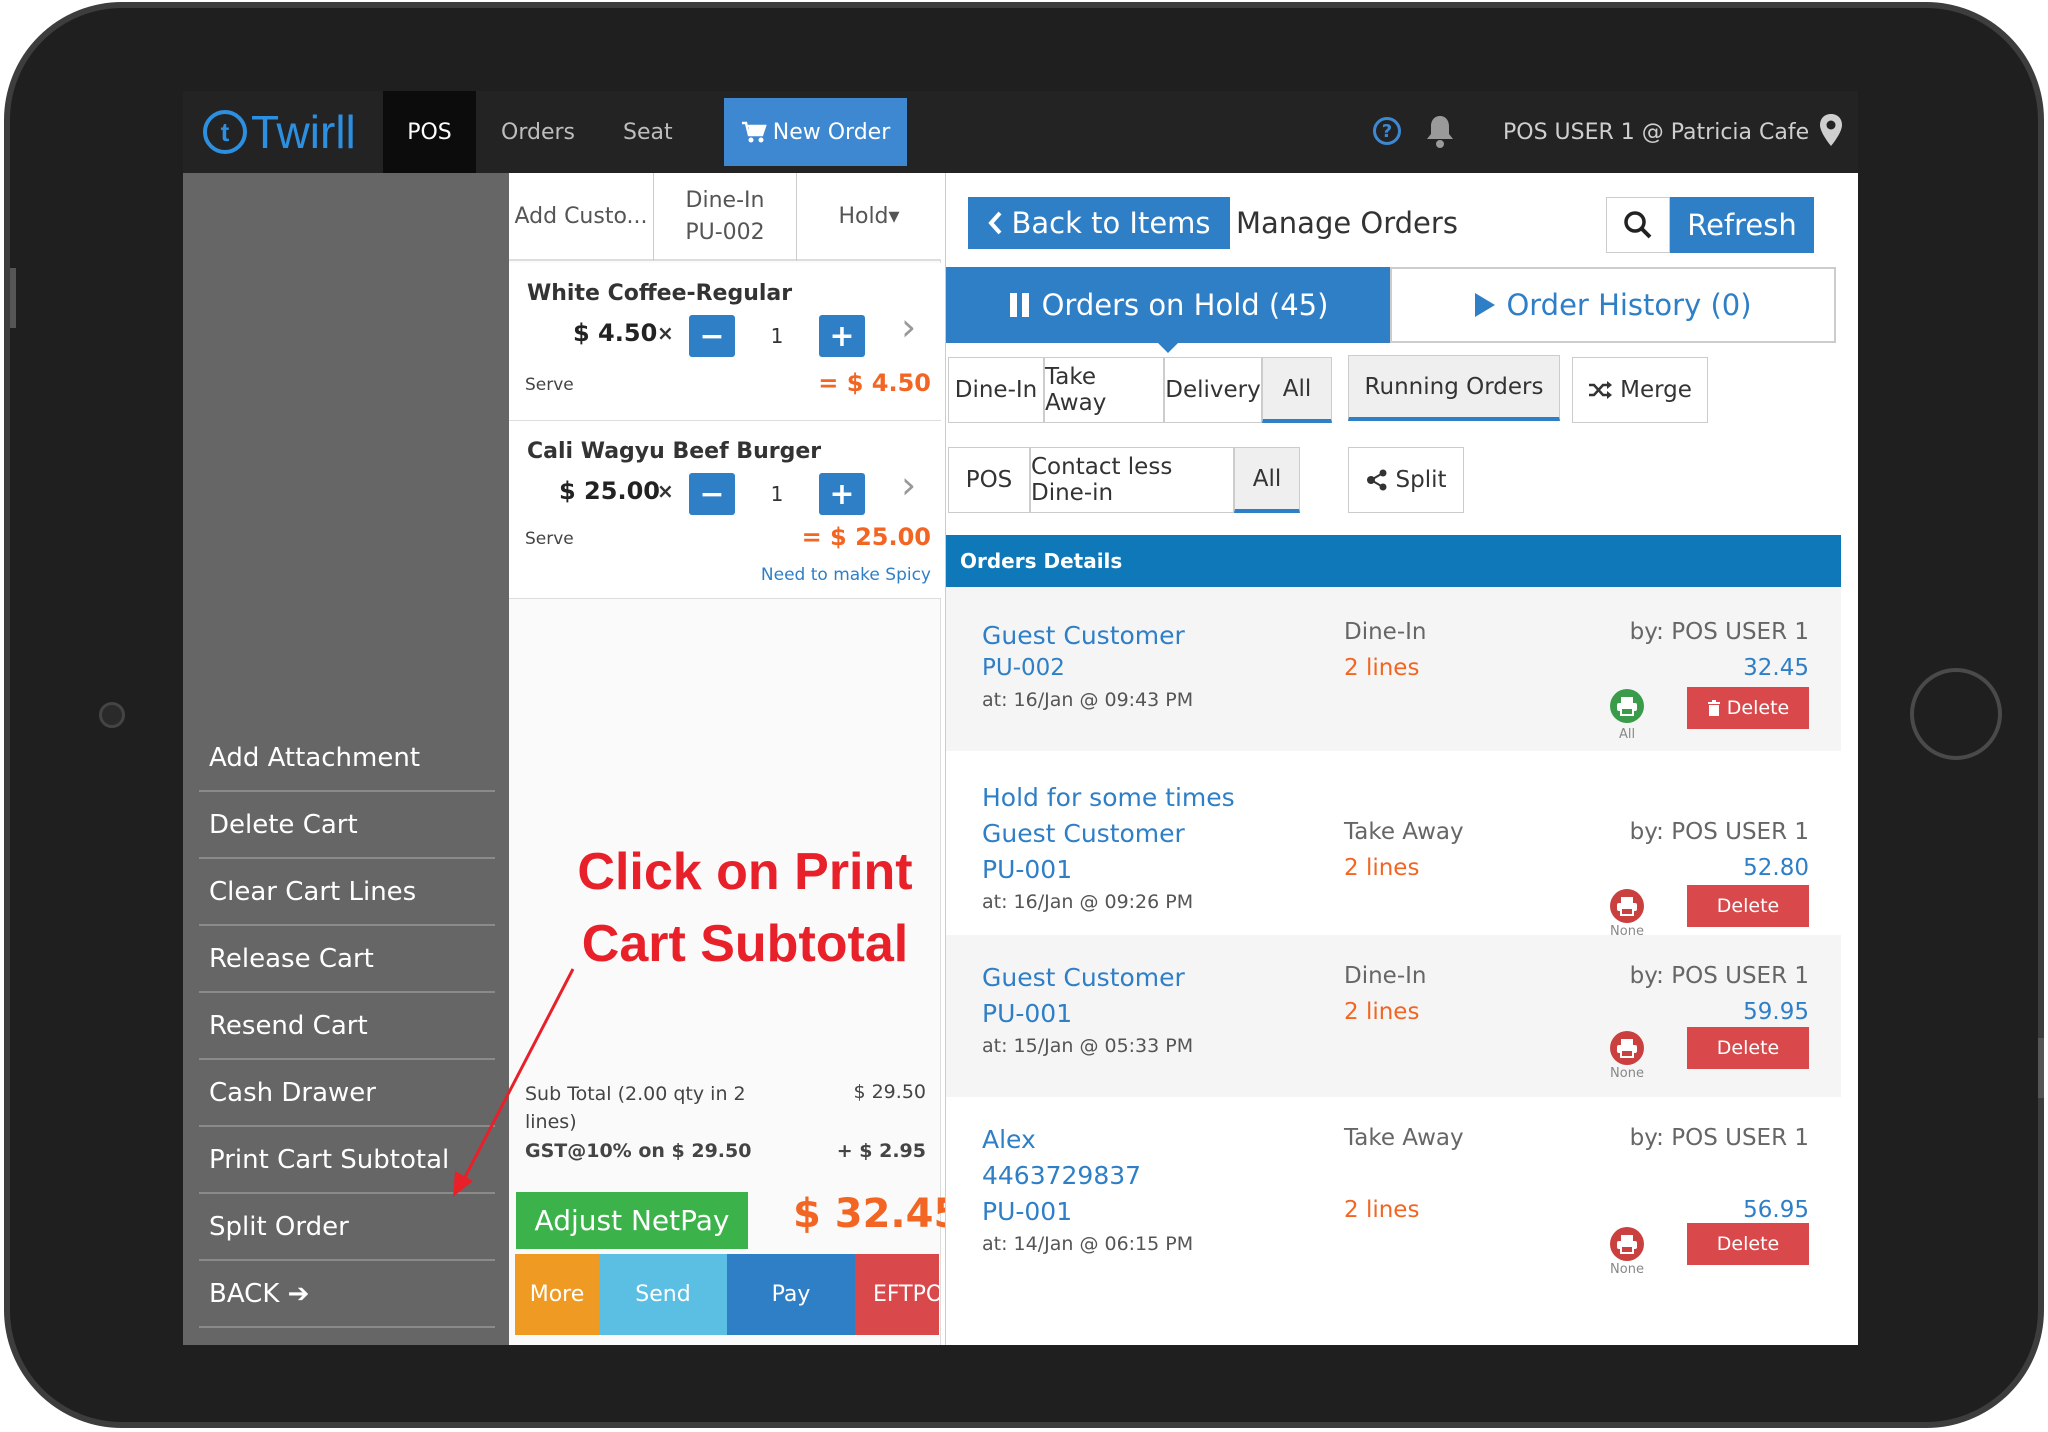 The image size is (2048, 1432). Describe the element at coordinates (889, 1092) in the screenshot. I see `subtotal-value: $ 29.50` at that location.